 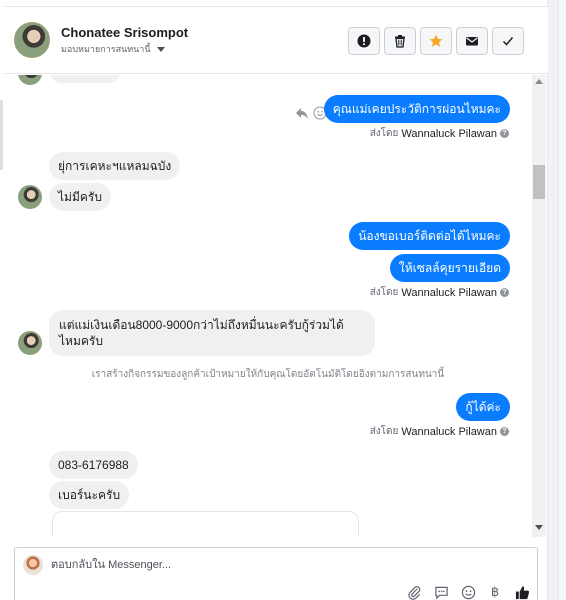 What do you see at coordinates (106, 49) in the screenshot?
I see `assign-label: มอบหมายการสนทนานี้` at bounding box center [106, 49].